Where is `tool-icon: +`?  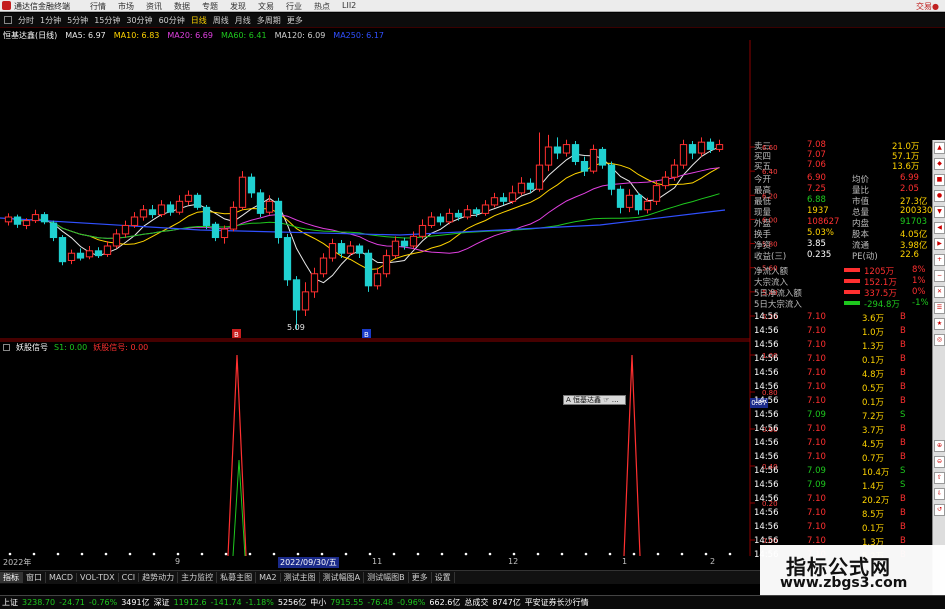 tool-icon: + is located at coordinates (939, 260).